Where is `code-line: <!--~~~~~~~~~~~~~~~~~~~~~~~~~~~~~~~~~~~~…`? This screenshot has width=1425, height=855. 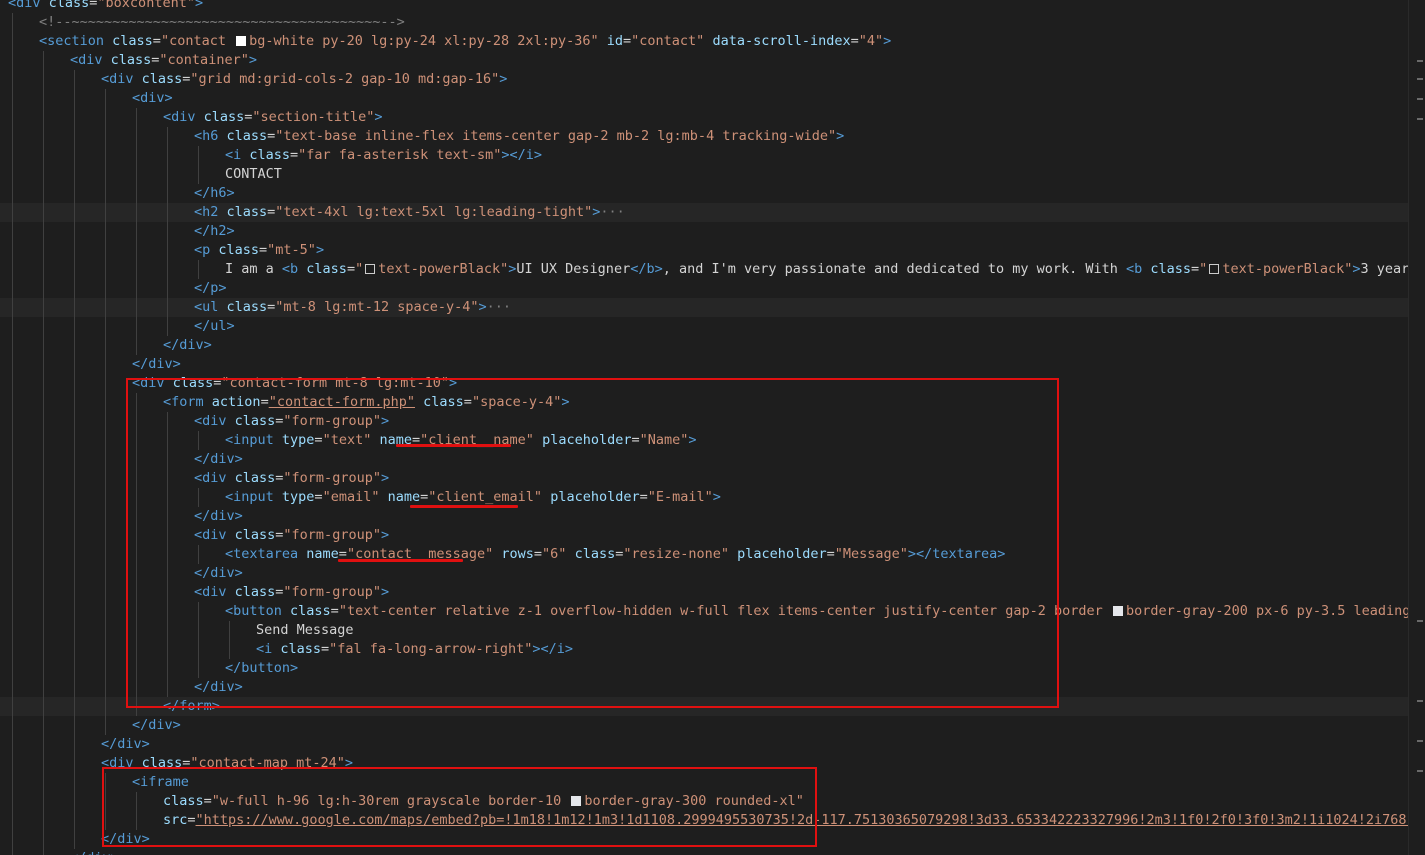 code-line: <!--~~~~~~~~~~~~~~~~~~~~~~~~~~~~~~~~~~~~… is located at coordinates (704, 22).